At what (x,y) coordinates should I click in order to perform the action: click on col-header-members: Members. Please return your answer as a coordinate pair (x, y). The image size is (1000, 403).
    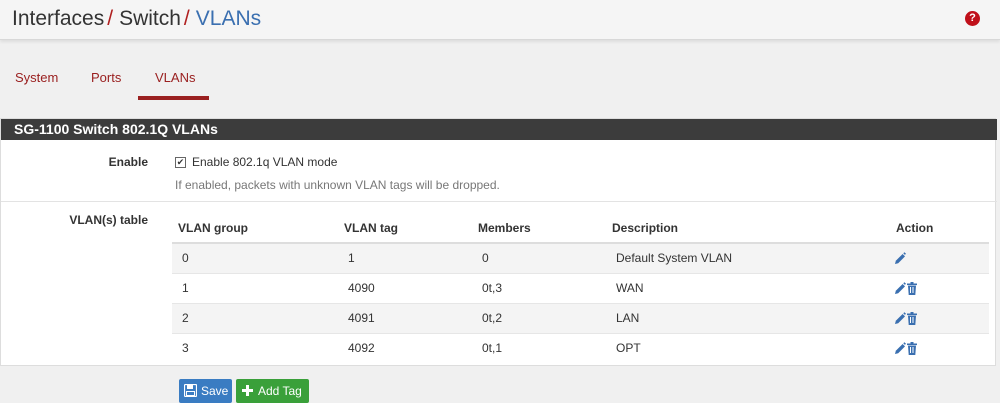
    Looking at the image, I should click on (539, 228).